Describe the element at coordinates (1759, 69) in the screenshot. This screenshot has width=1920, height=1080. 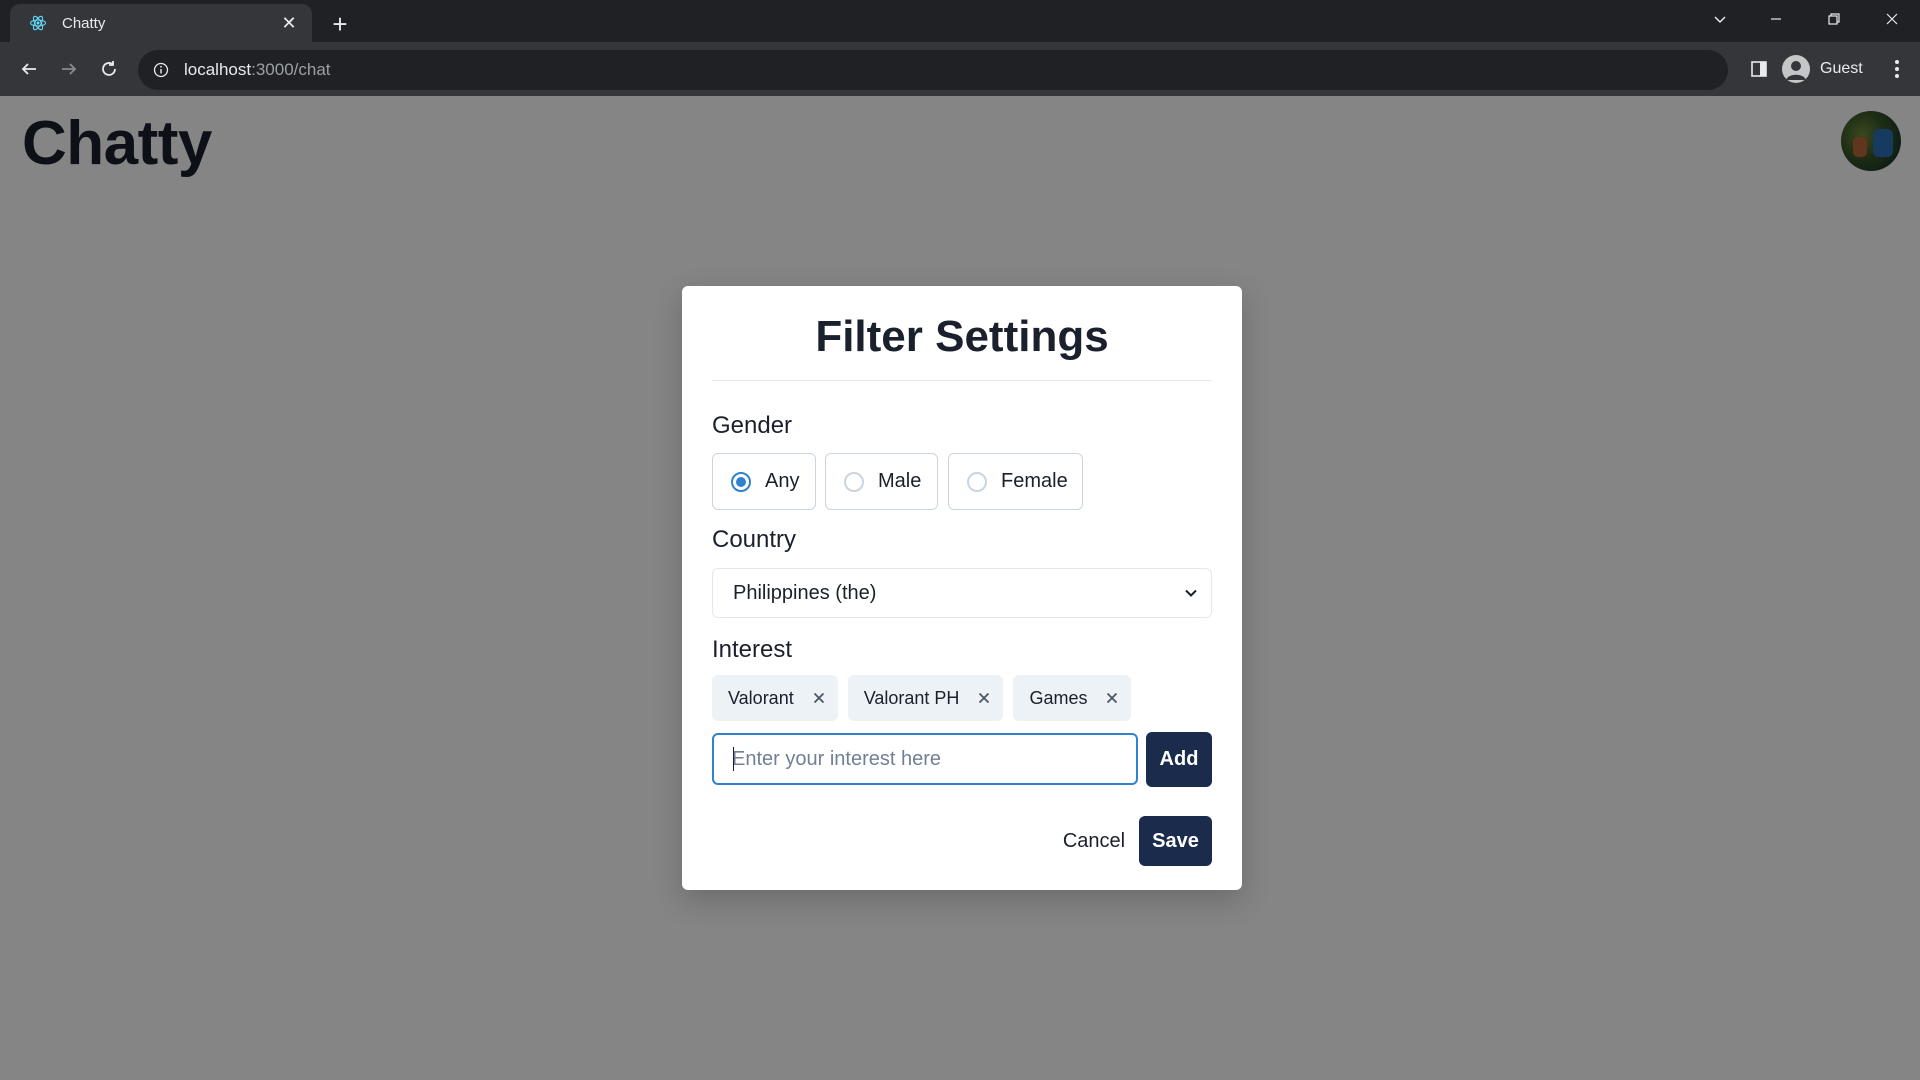
I see `side-panel-icon` at that location.